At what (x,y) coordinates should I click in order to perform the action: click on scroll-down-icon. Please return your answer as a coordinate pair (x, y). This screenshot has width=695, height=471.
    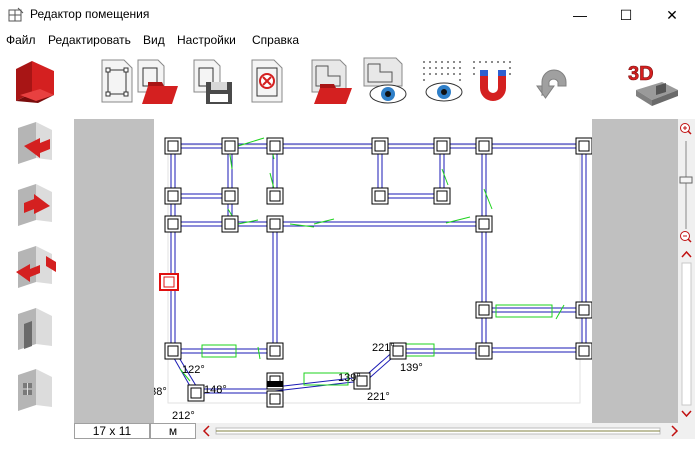
    Looking at the image, I should click on (686, 414).